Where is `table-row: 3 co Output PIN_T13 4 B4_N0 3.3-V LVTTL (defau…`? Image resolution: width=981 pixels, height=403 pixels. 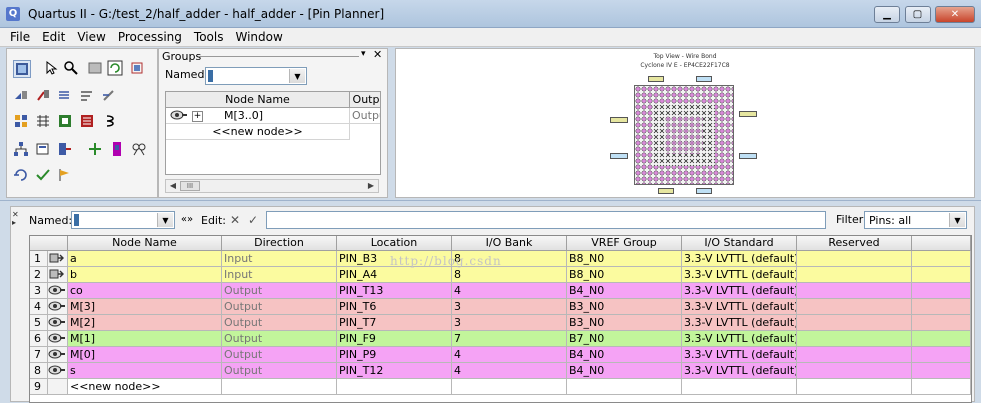 table-row: 3 co Output PIN_T13 4 B4_N0 3.3-V LVTTL (defau… is located at coordinates (500, 291).